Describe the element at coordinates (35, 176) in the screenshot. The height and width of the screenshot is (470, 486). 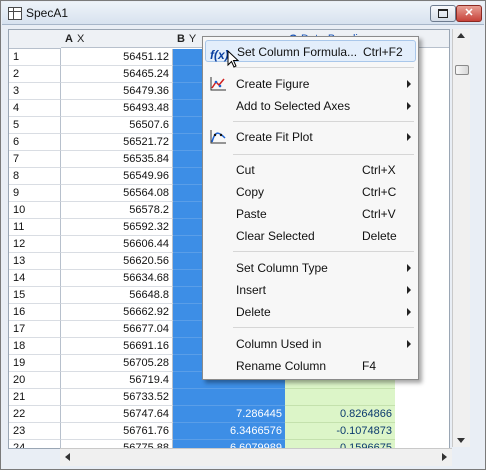
I see `row-number: 8` at that location.